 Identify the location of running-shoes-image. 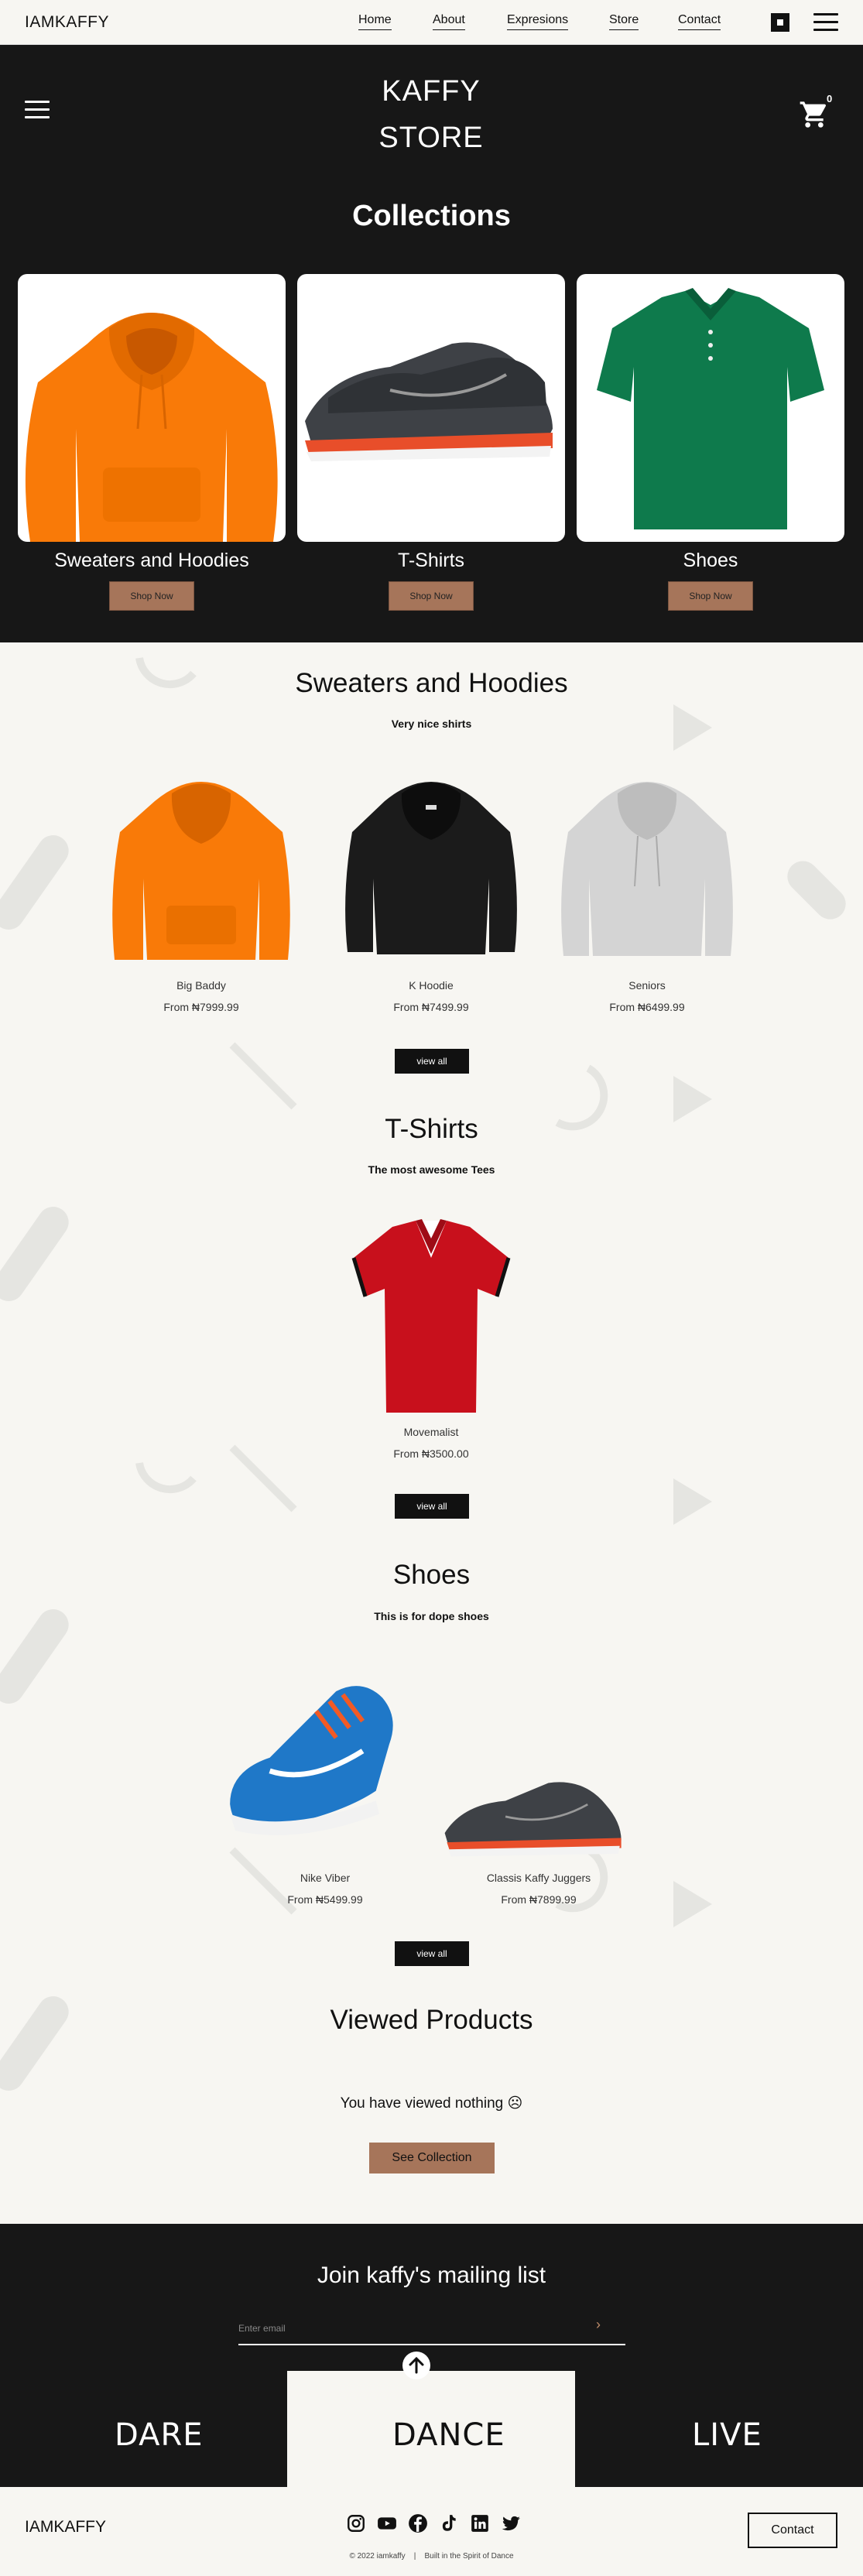
(429, 401).